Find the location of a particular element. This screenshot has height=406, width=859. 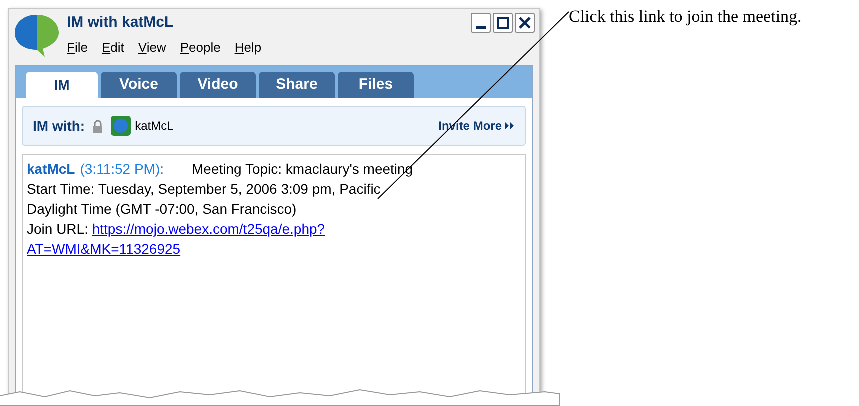

close-icon is located at coordinates (525, 23).